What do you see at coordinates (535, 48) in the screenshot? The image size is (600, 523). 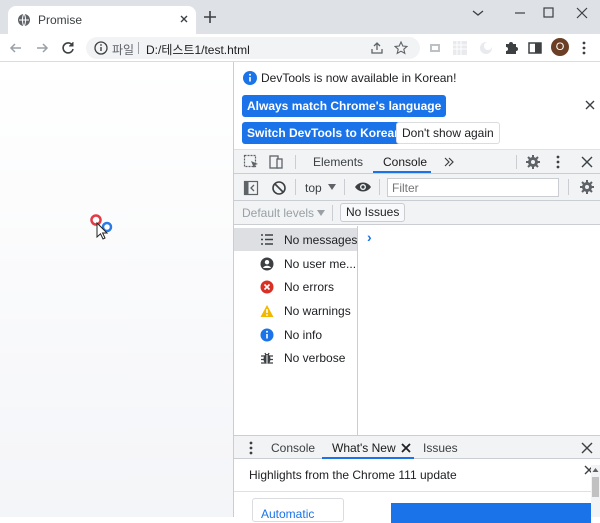 I see `side-panel-icon` at bounding box center [535, 48].